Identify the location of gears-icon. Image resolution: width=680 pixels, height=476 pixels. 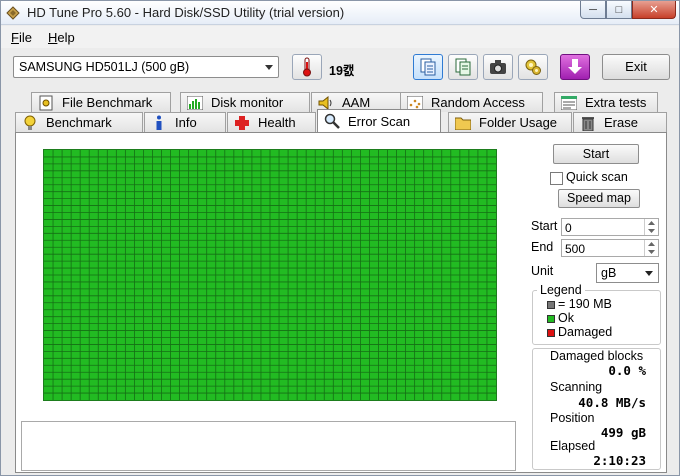
(533, 67).